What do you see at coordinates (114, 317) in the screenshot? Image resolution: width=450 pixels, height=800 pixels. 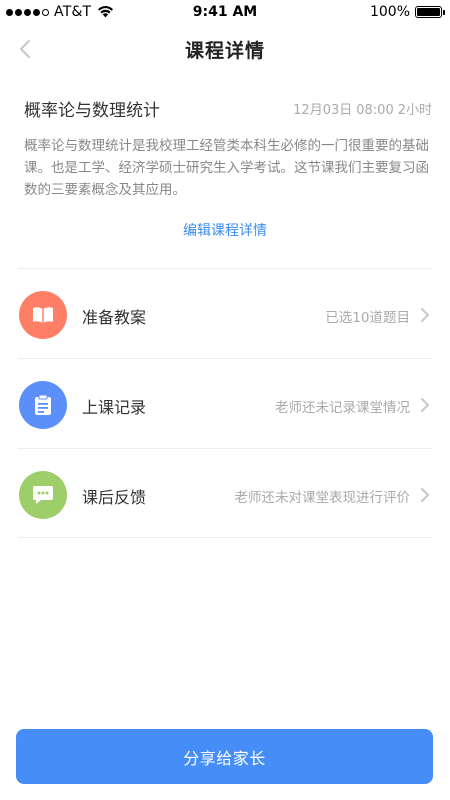 I see `row-label: 准备教案` at bounding box center [114, 317].